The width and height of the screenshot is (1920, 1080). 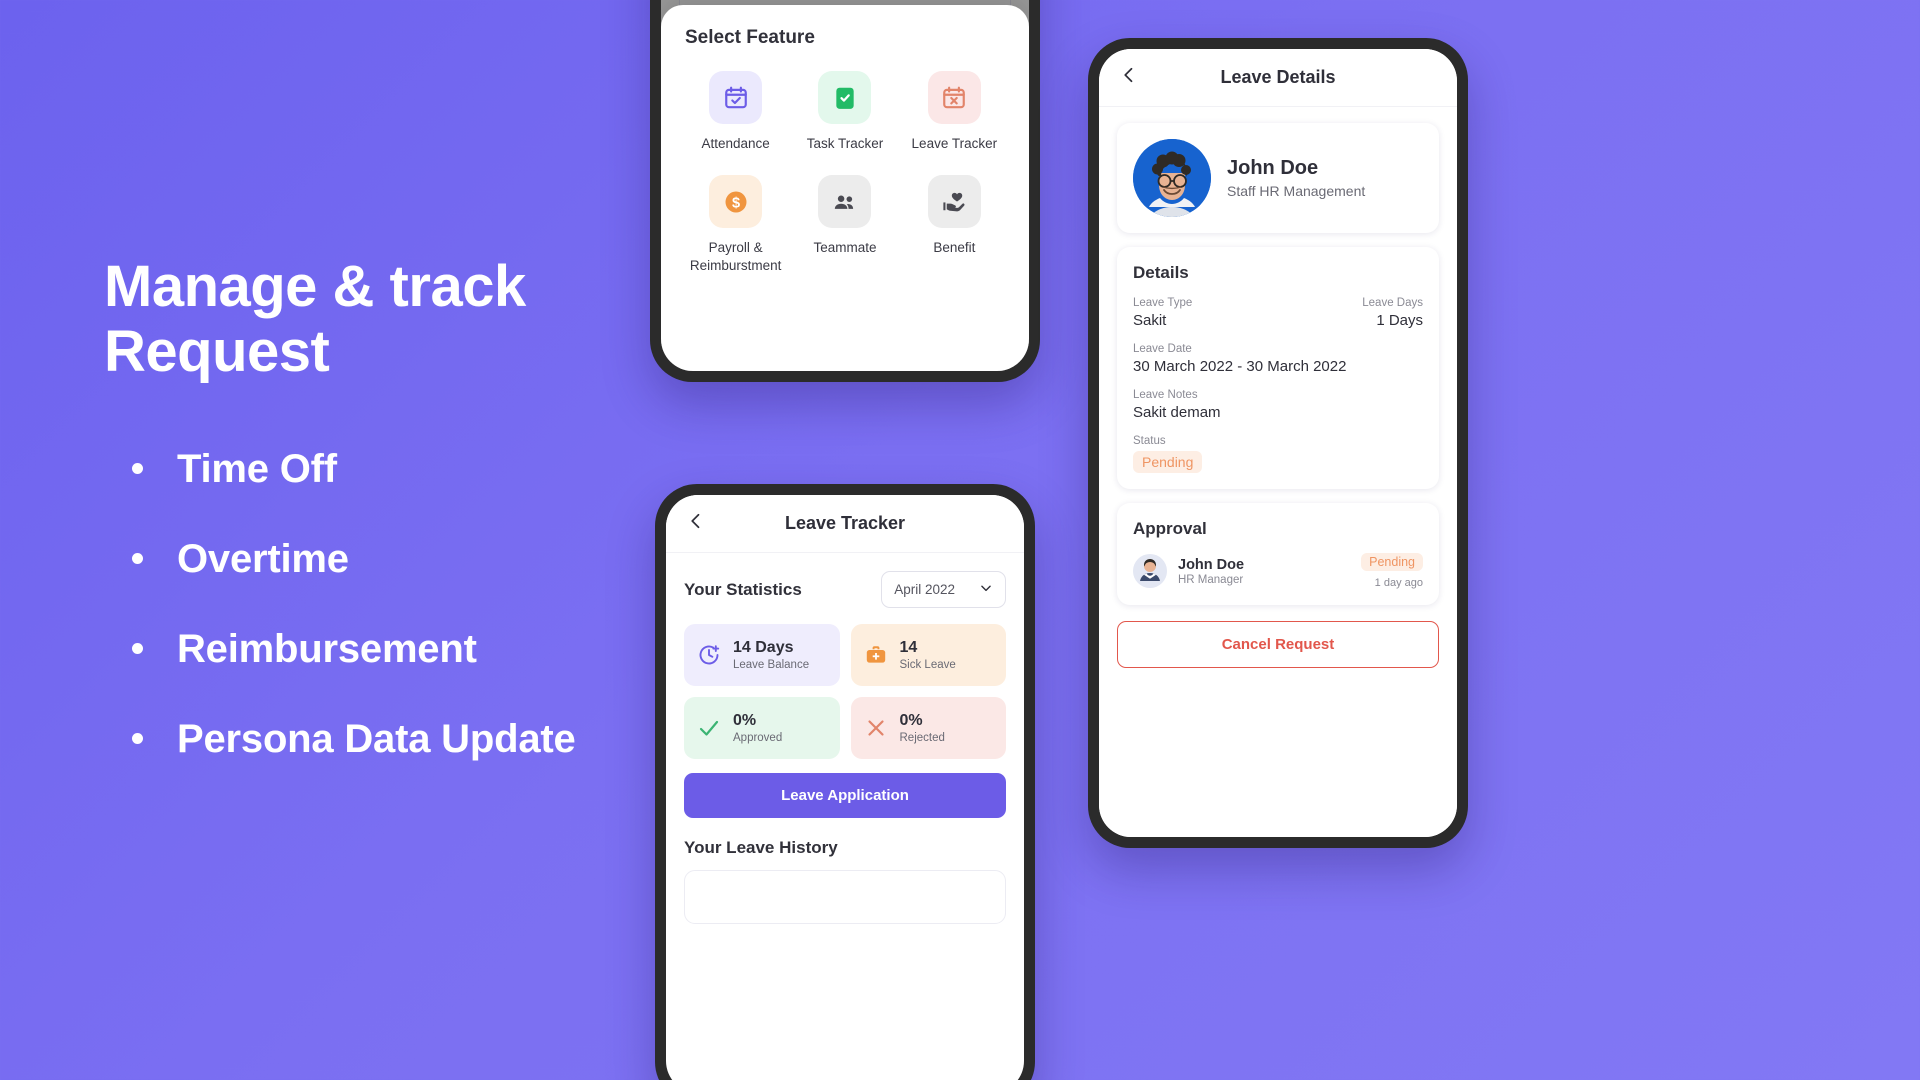 What do you see at coordinates (1240, 366) in the screenshot?
I see `field-value: 30 March 2022 - 30 March 2022` at bounding box center [1240, 366].